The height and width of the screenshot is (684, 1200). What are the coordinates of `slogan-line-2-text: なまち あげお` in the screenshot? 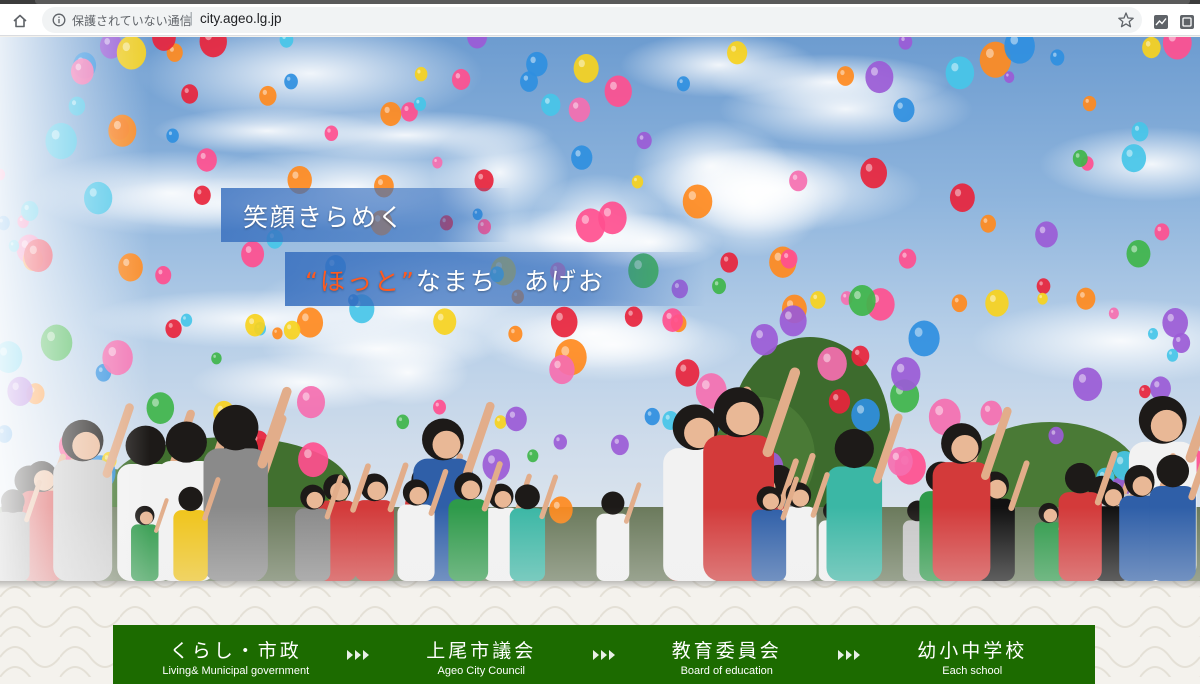 It's located at (510, 281).